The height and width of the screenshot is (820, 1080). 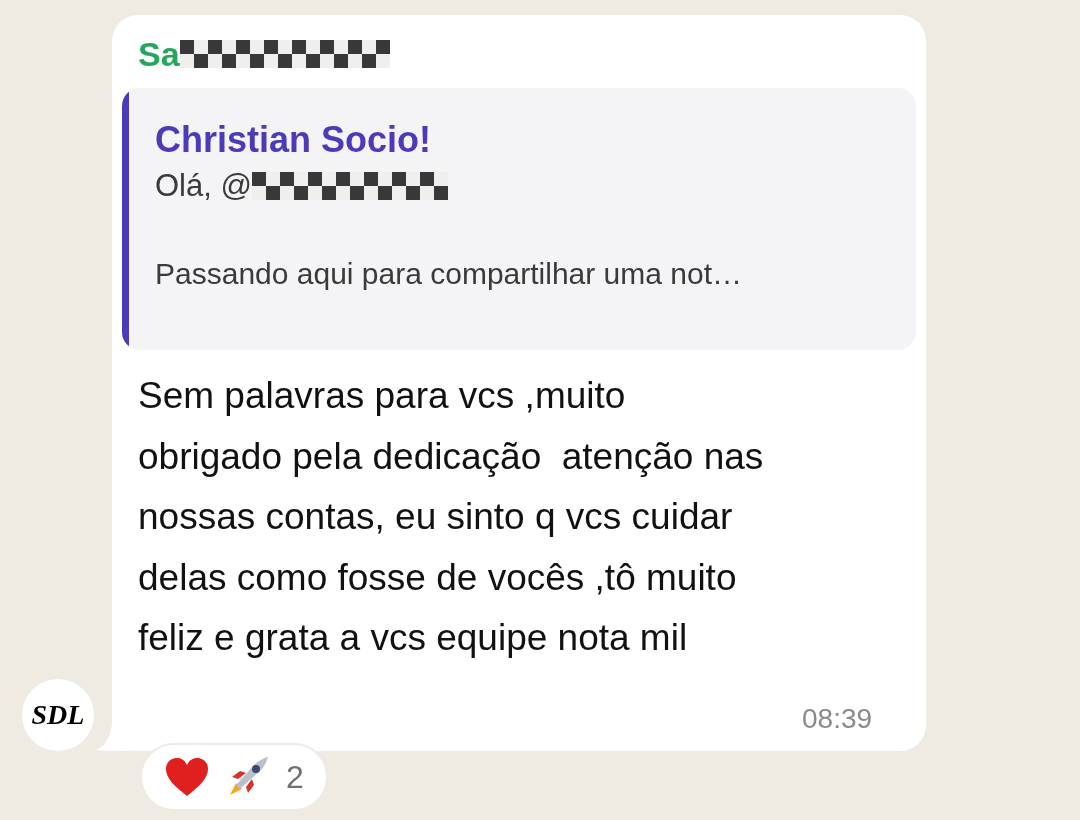 What do you see at coordinates (187, 777) in the screenshot?
I see `heart-icon` at bounding box center [187, 777].